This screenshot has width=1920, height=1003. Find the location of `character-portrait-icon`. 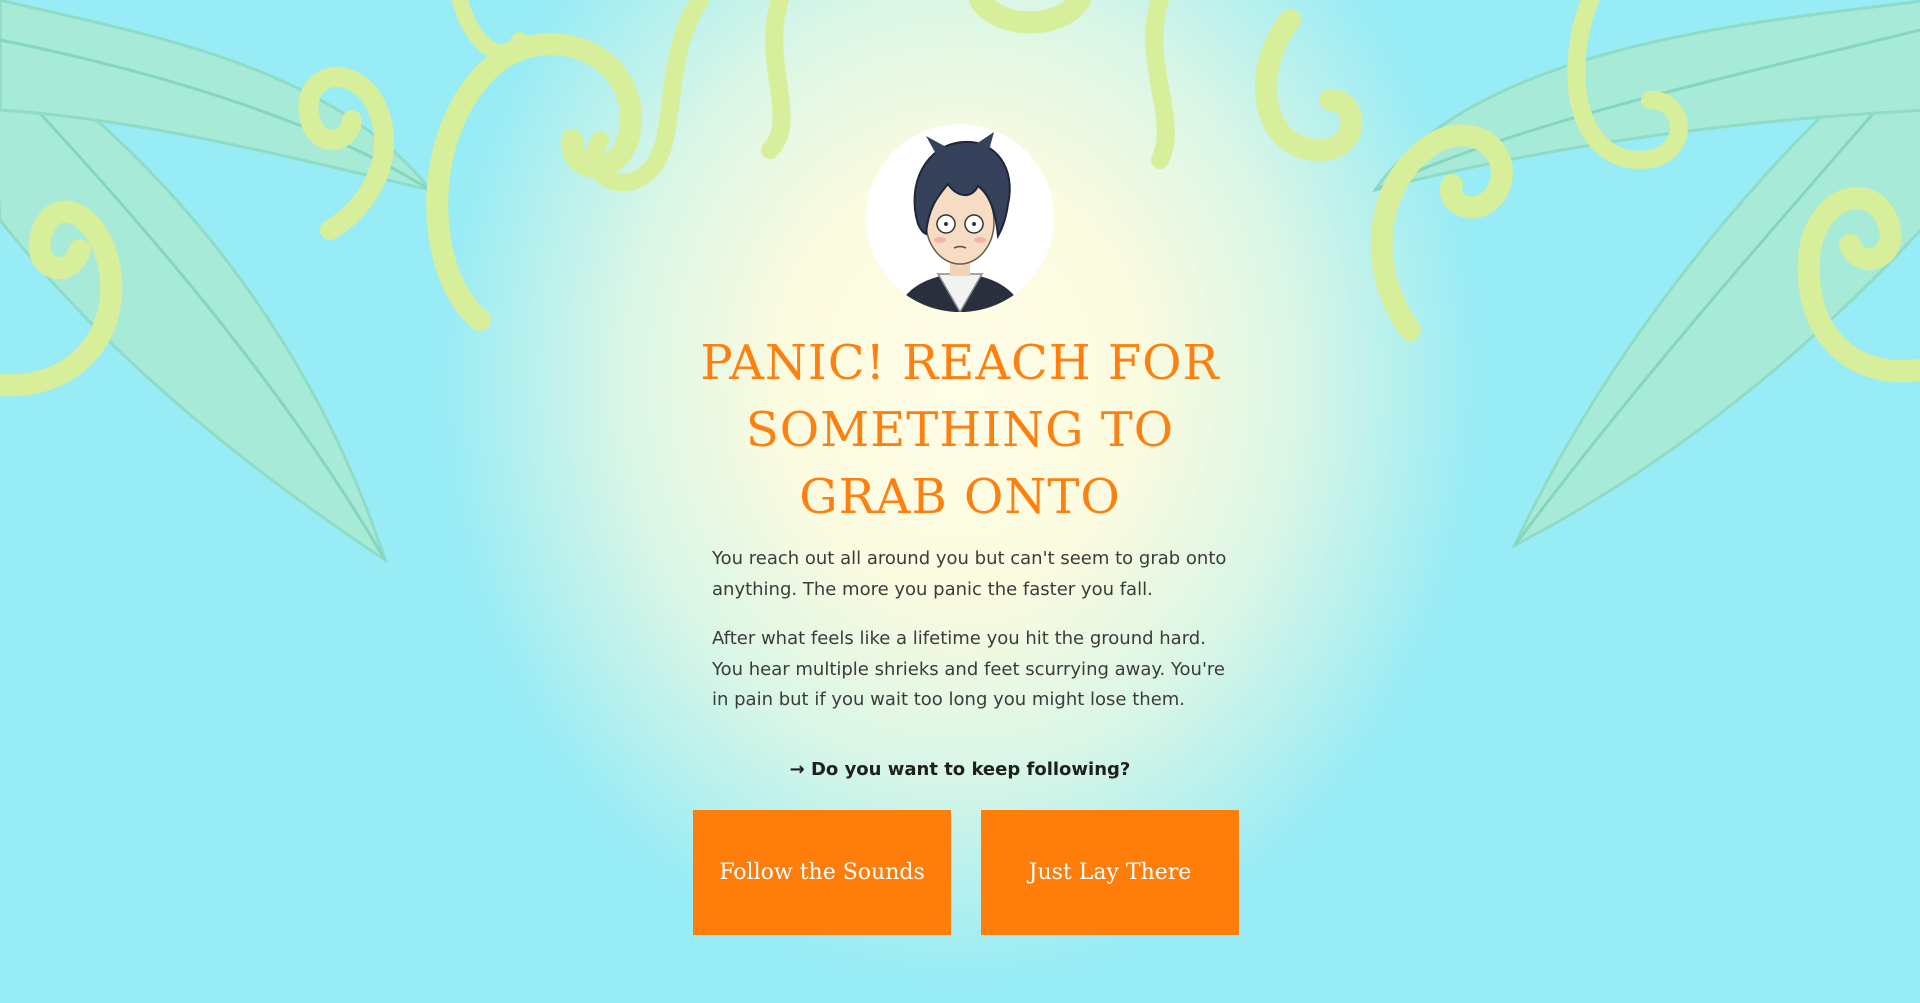

character-portrait-icon is located at coordinates (960, 222).